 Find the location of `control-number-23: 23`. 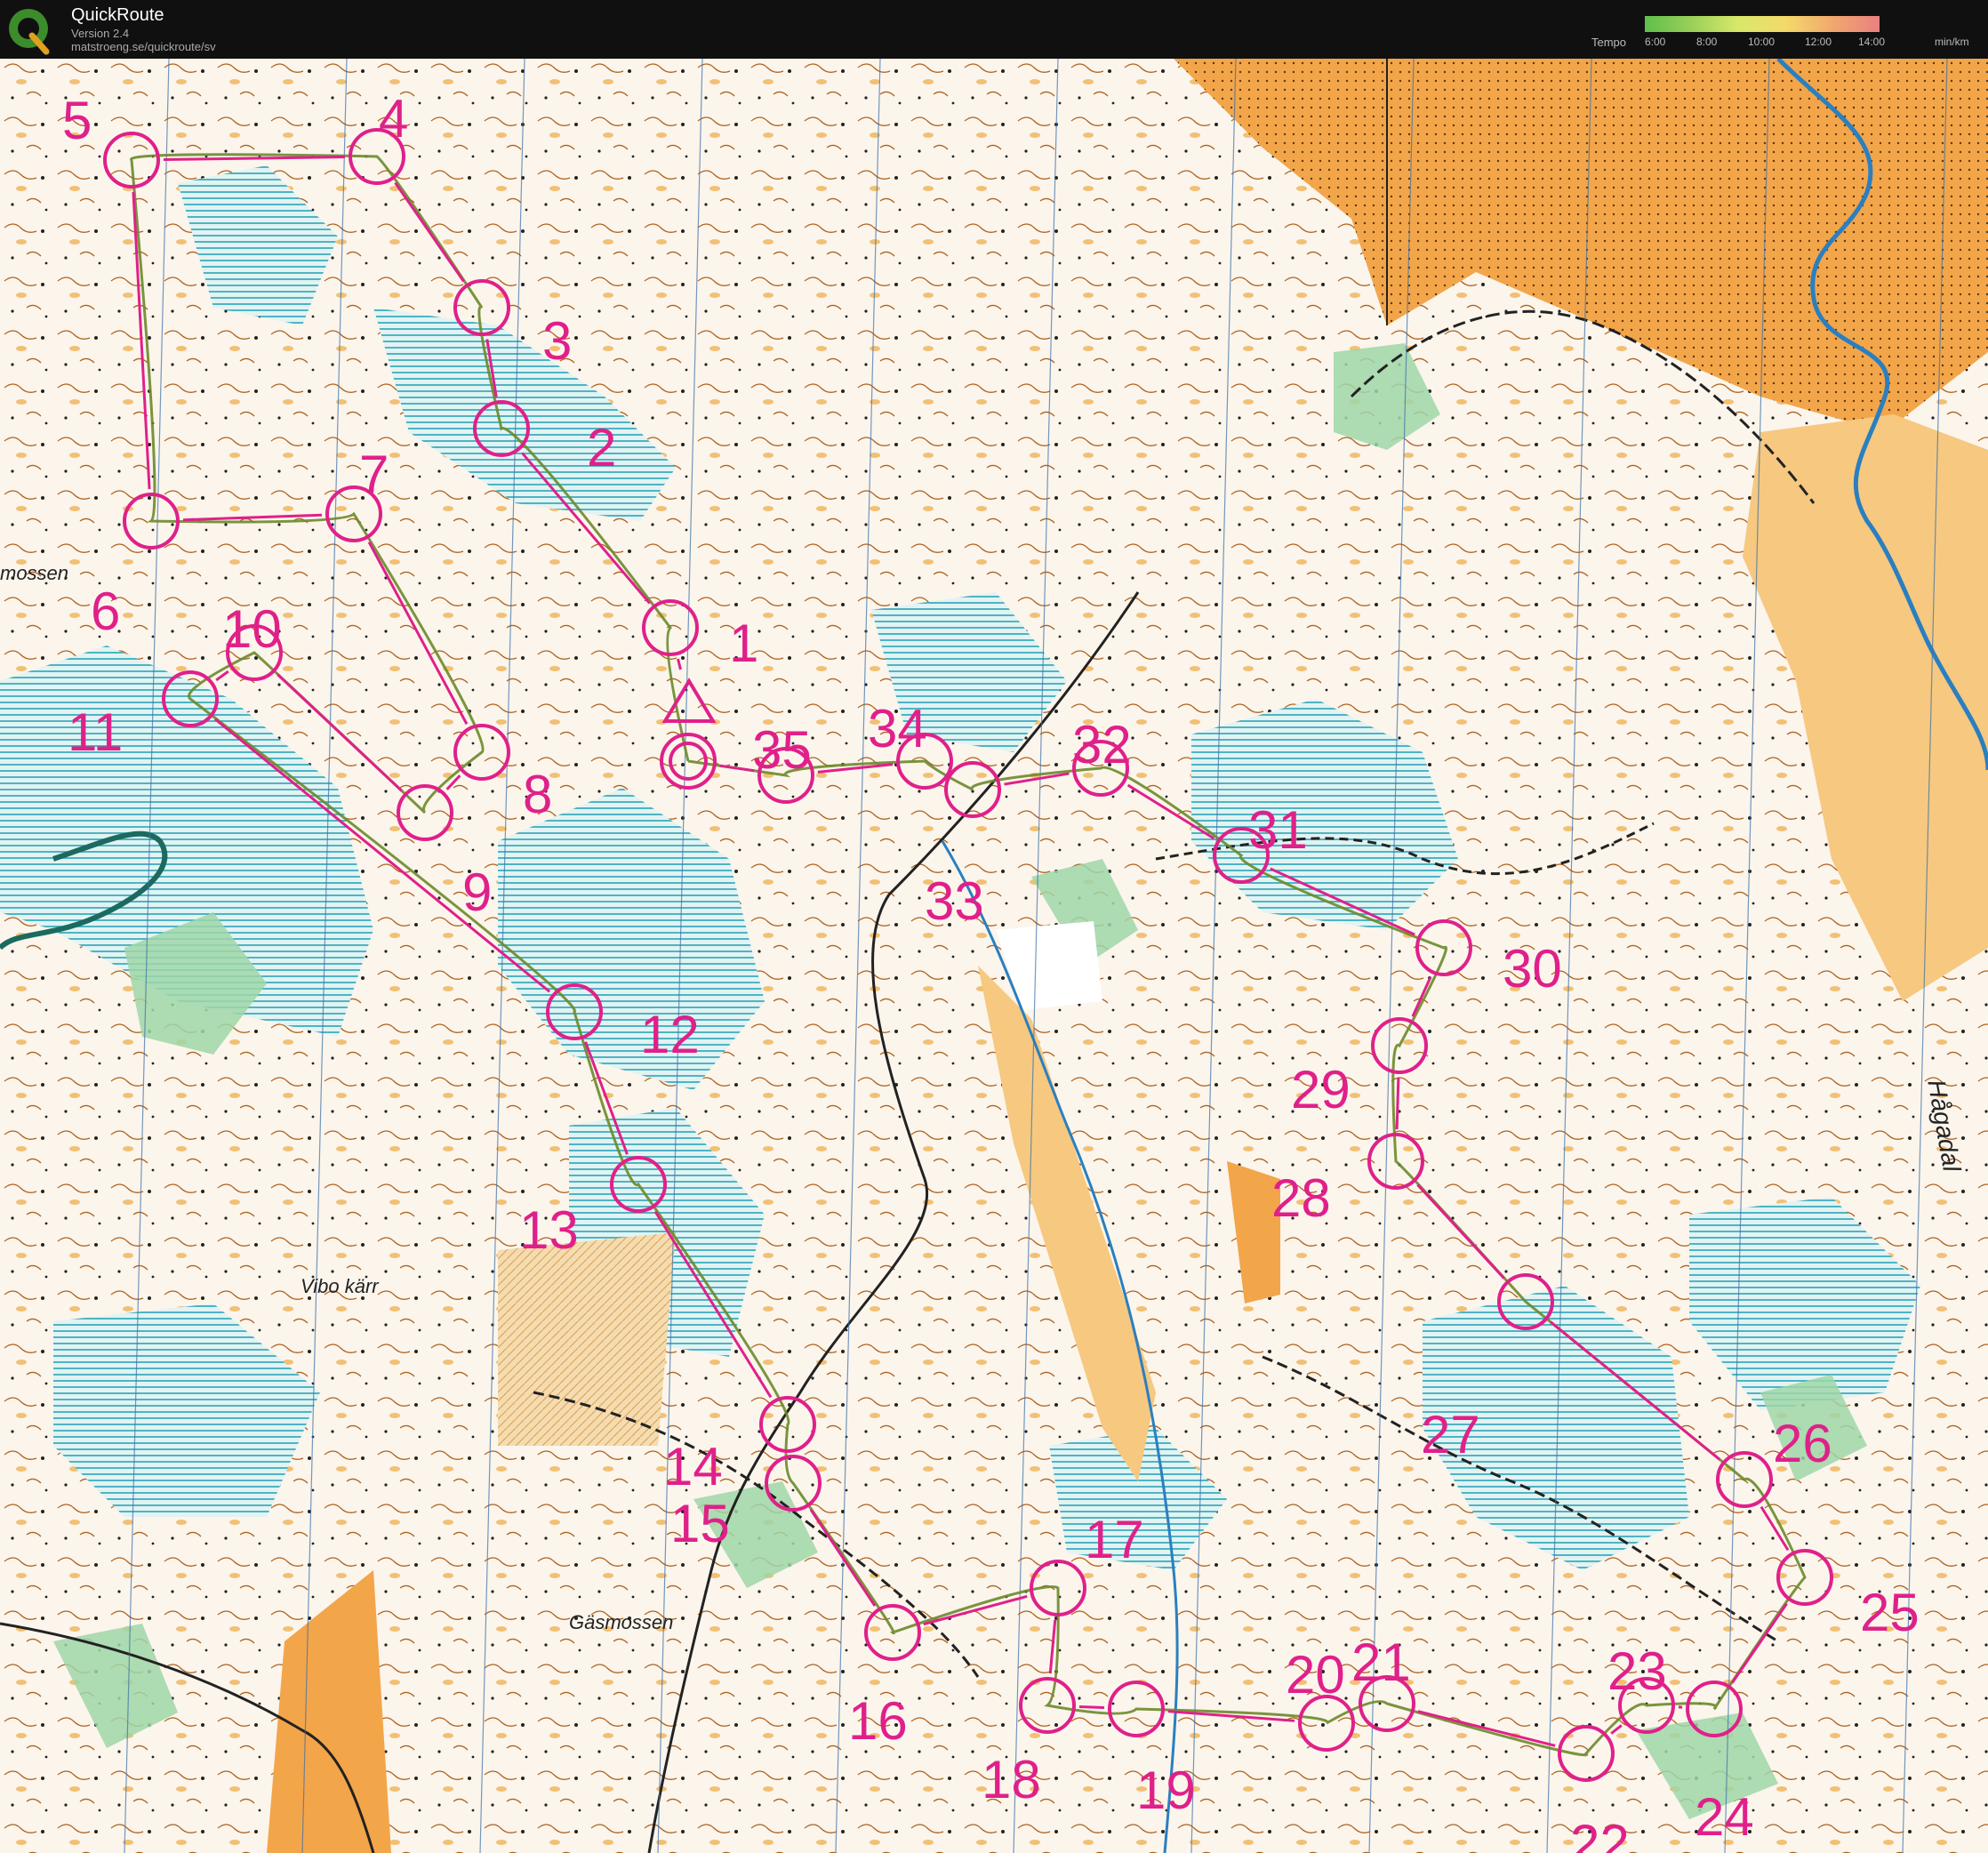

control-number-23: 23 is located at coordinates (1637, 1671).